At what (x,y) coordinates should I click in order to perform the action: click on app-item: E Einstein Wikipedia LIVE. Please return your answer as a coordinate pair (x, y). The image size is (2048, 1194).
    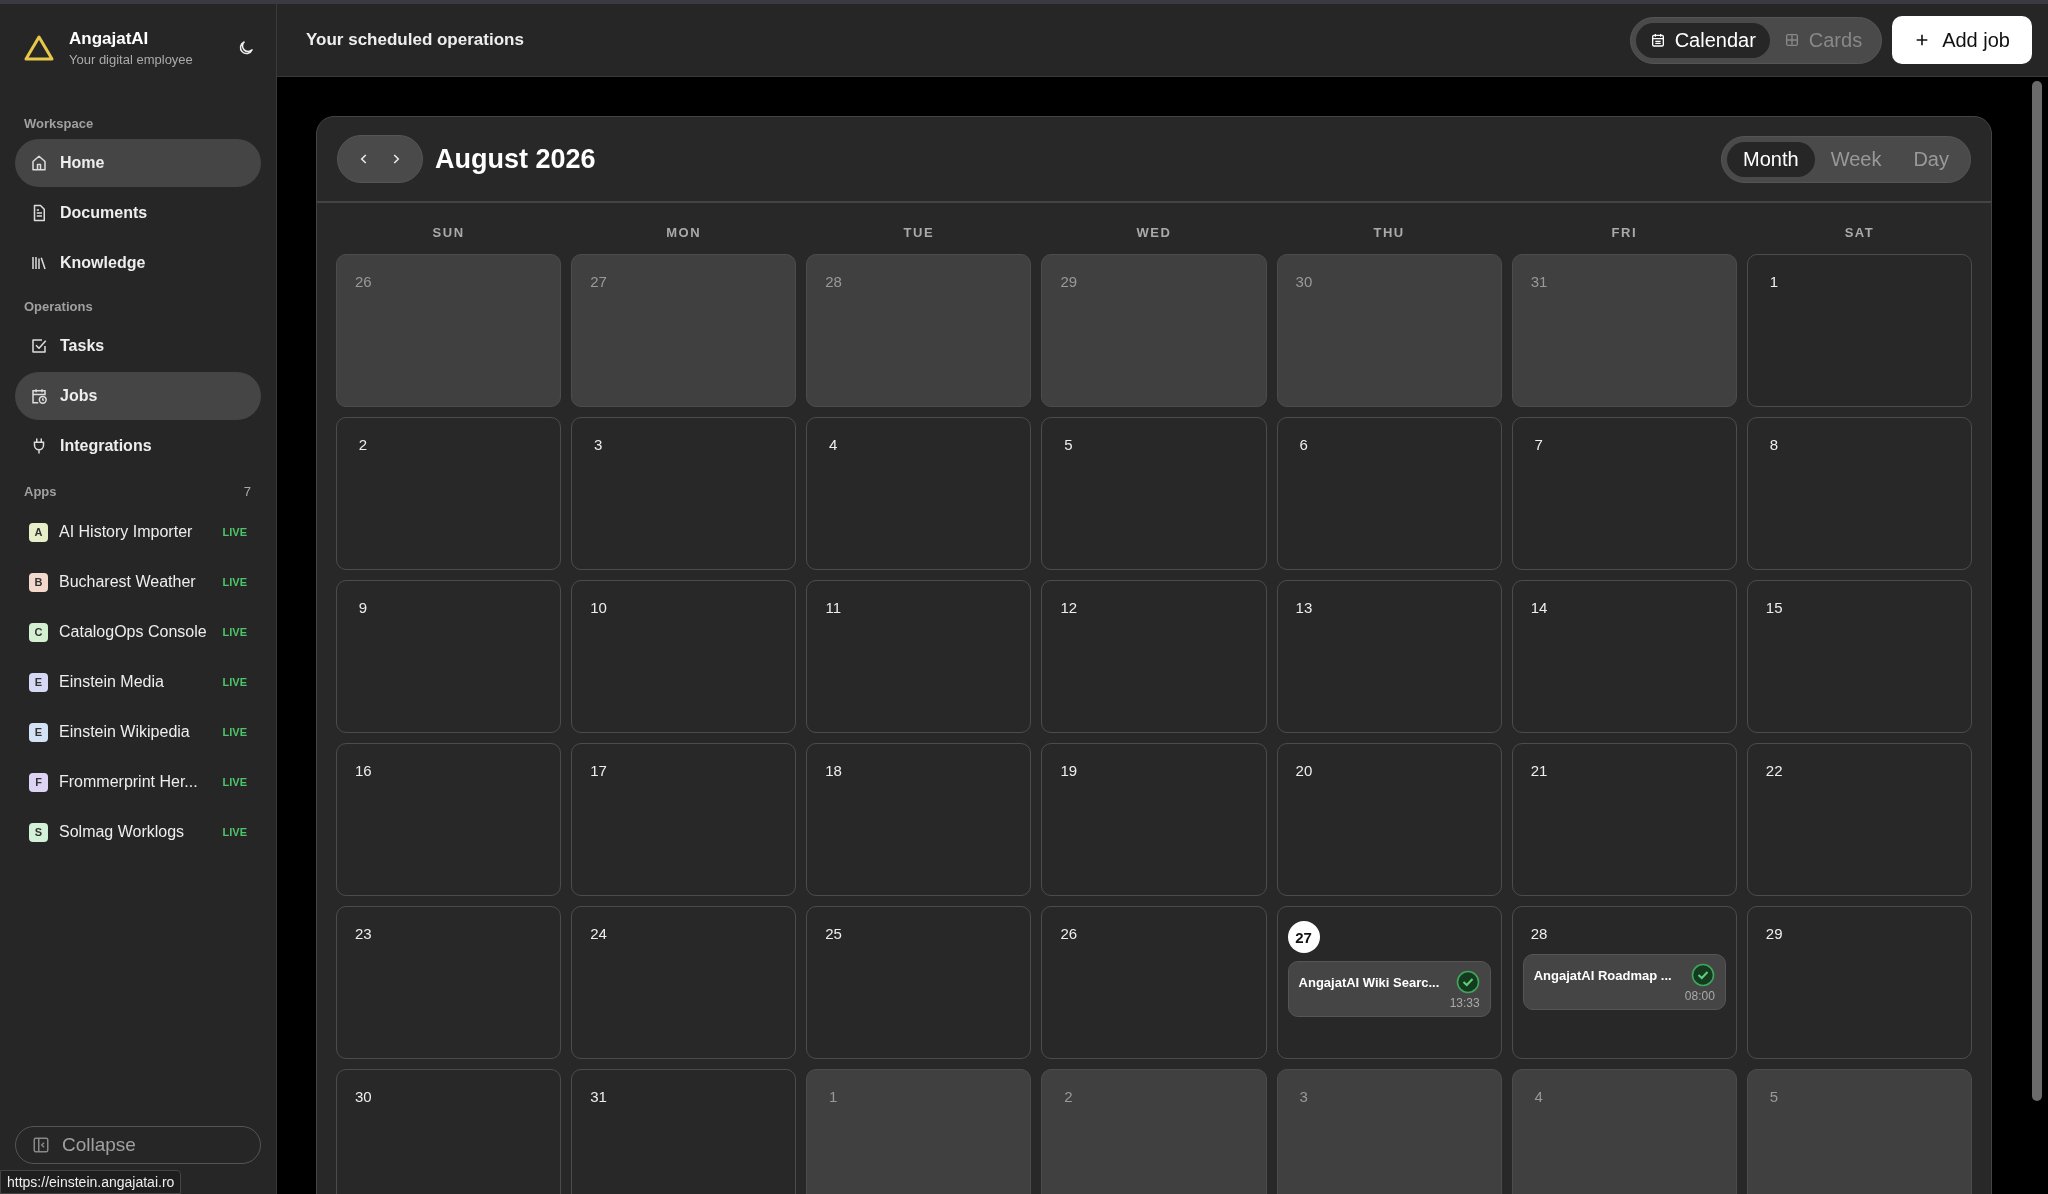
    Looking at the image, I should click on (138, 732).